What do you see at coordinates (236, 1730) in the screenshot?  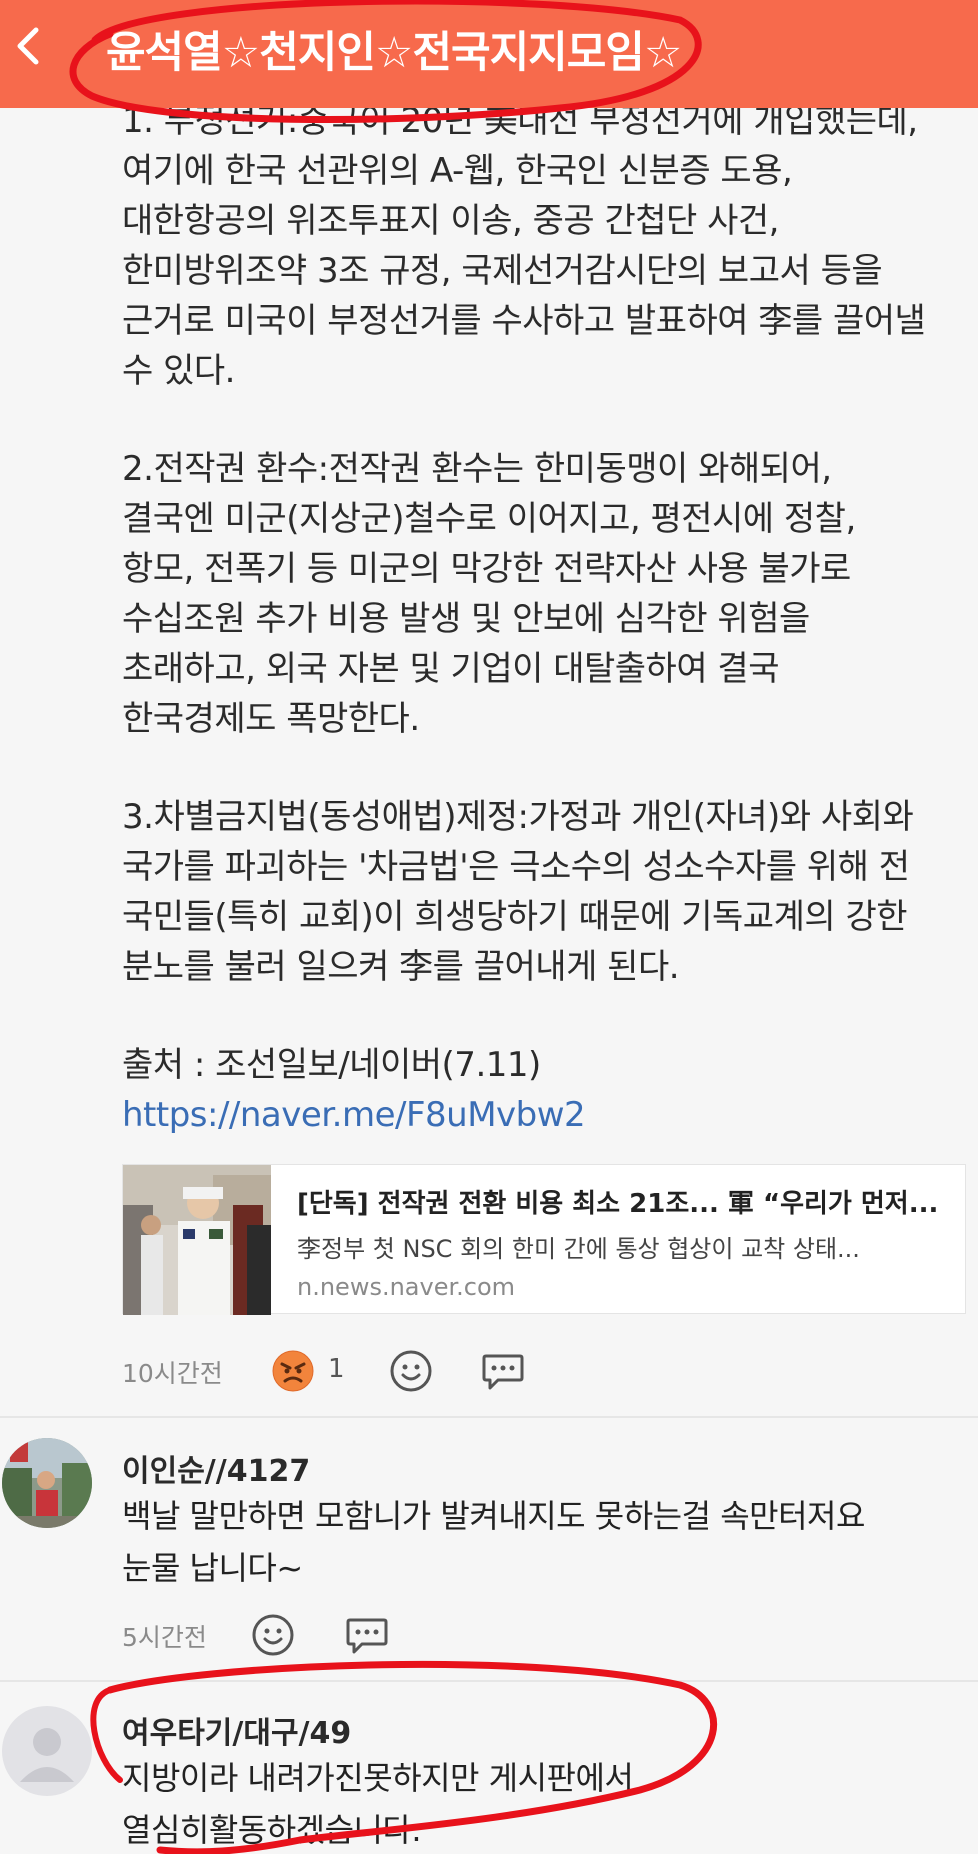 I see `comment-author: 여우타기/대구/49` at bounding box center [236, 1730].